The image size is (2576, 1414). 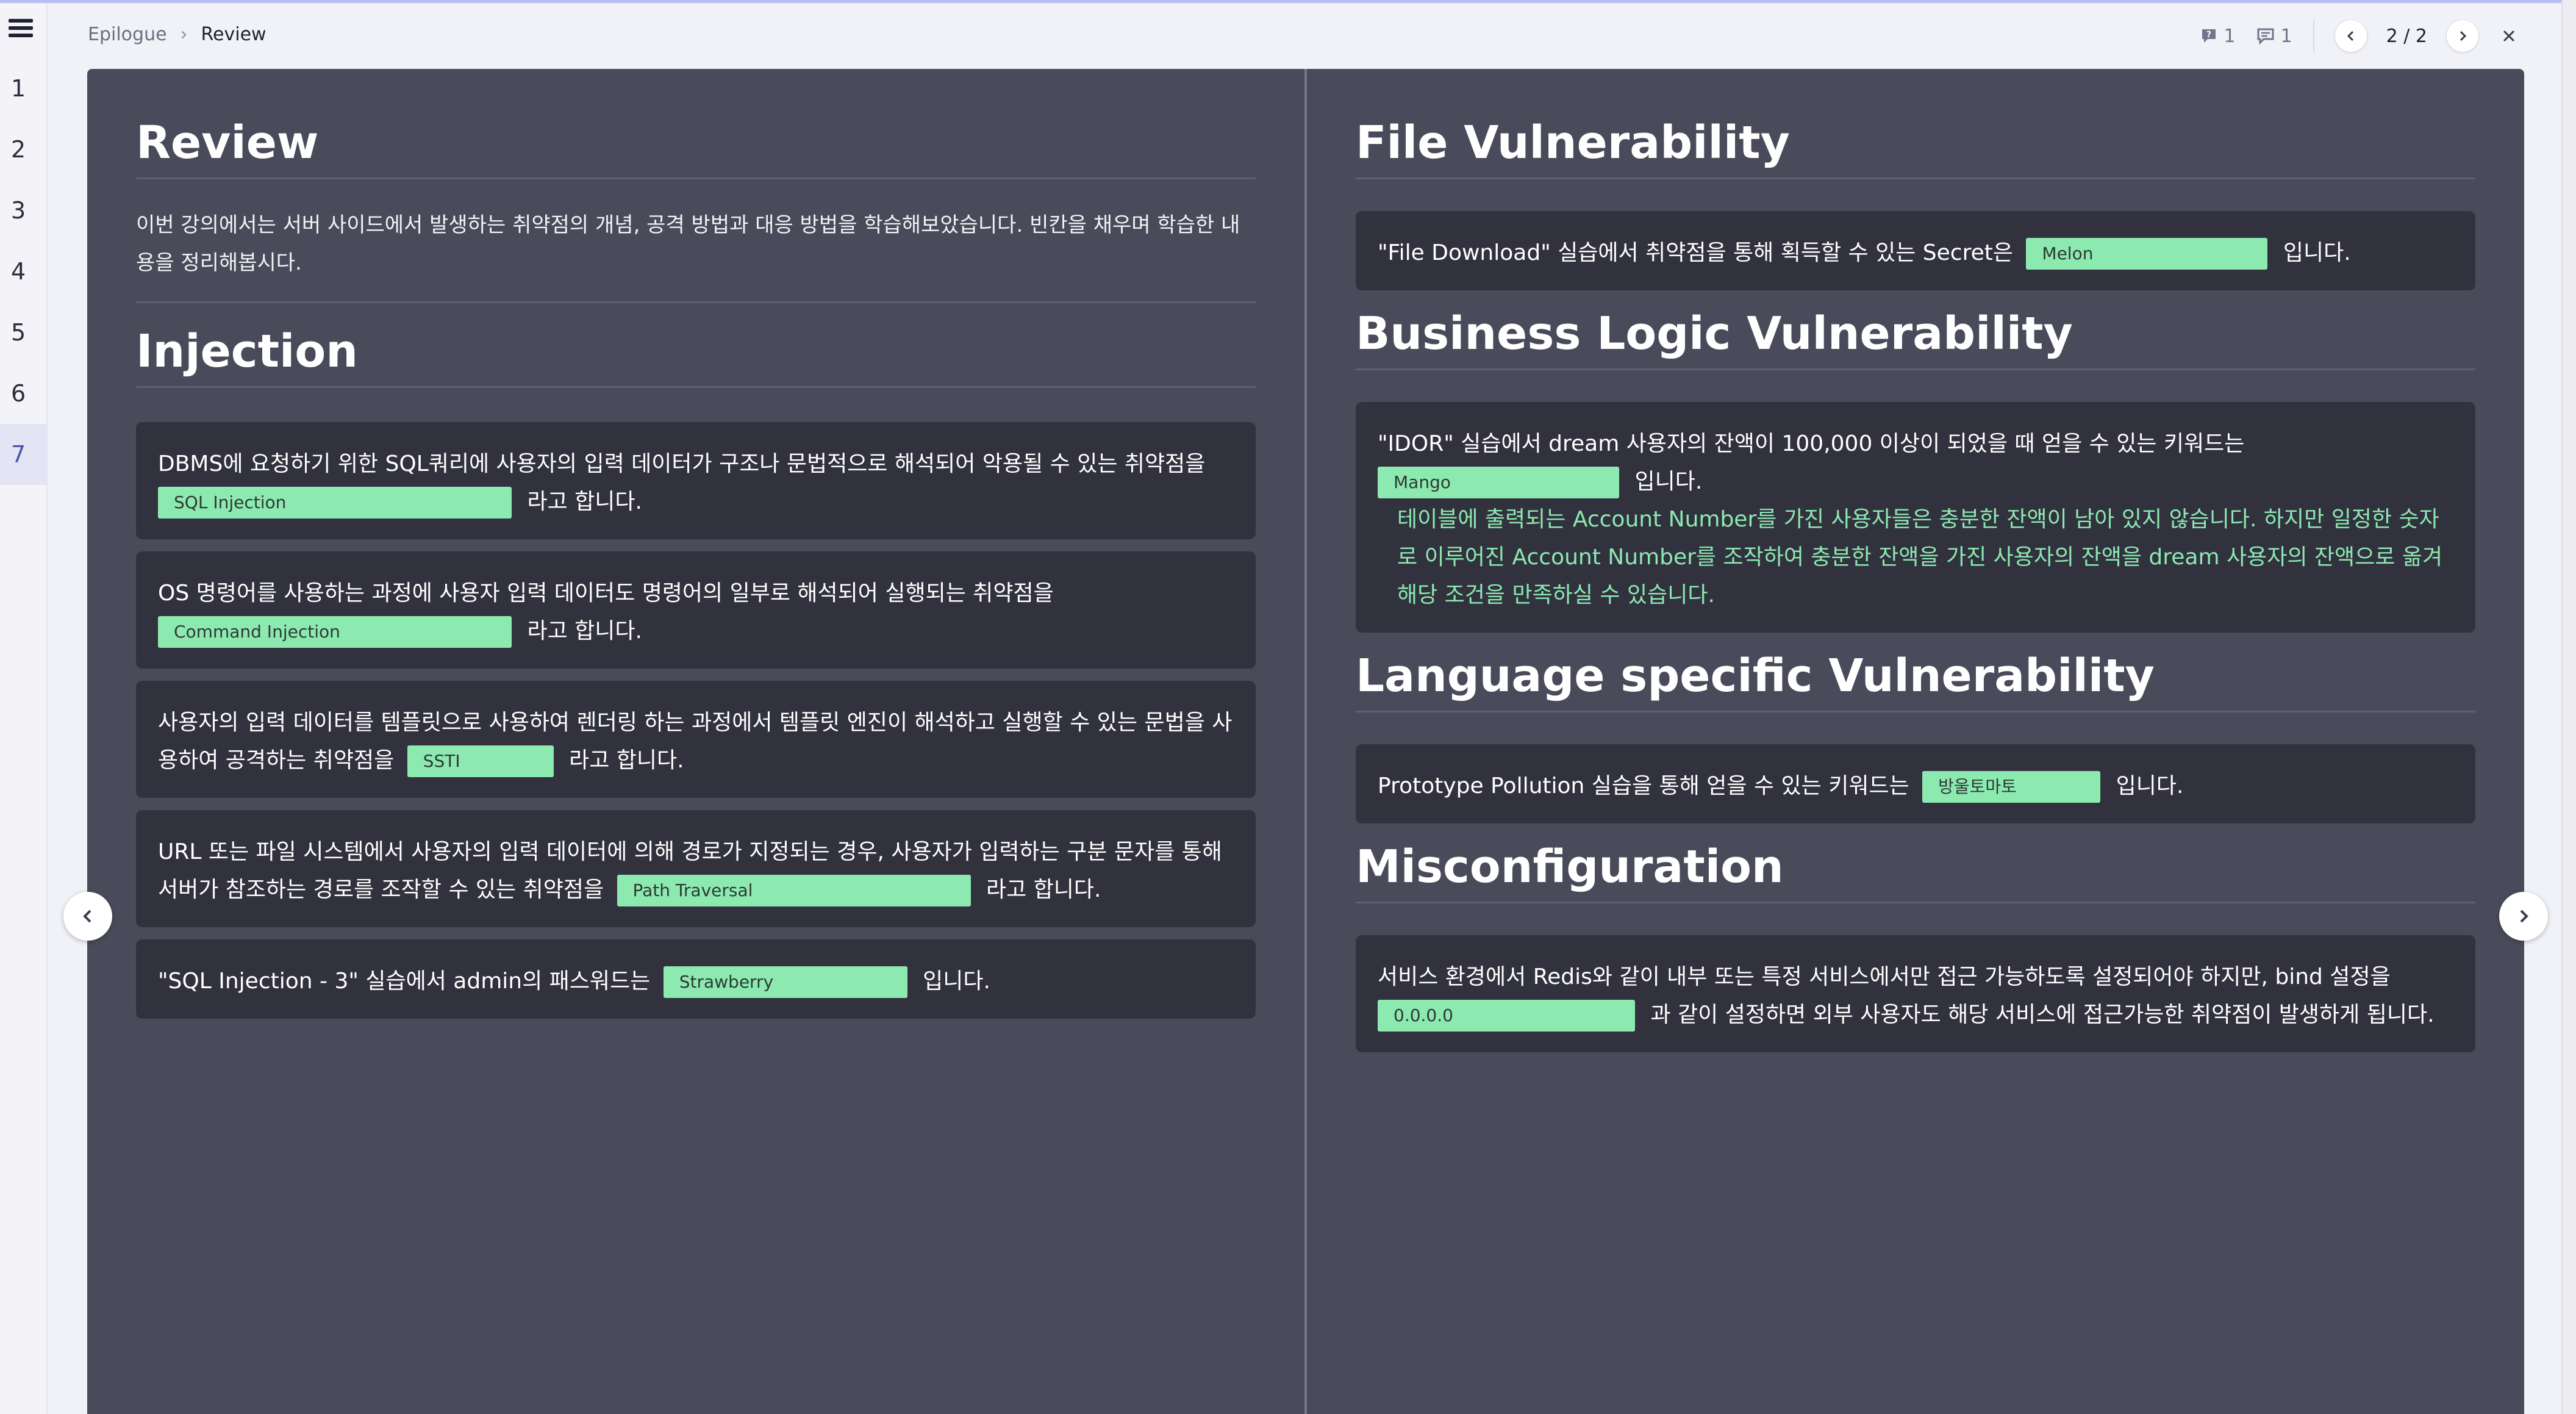 I want to click on comment-count: 1, so click(x=2286, y=36).